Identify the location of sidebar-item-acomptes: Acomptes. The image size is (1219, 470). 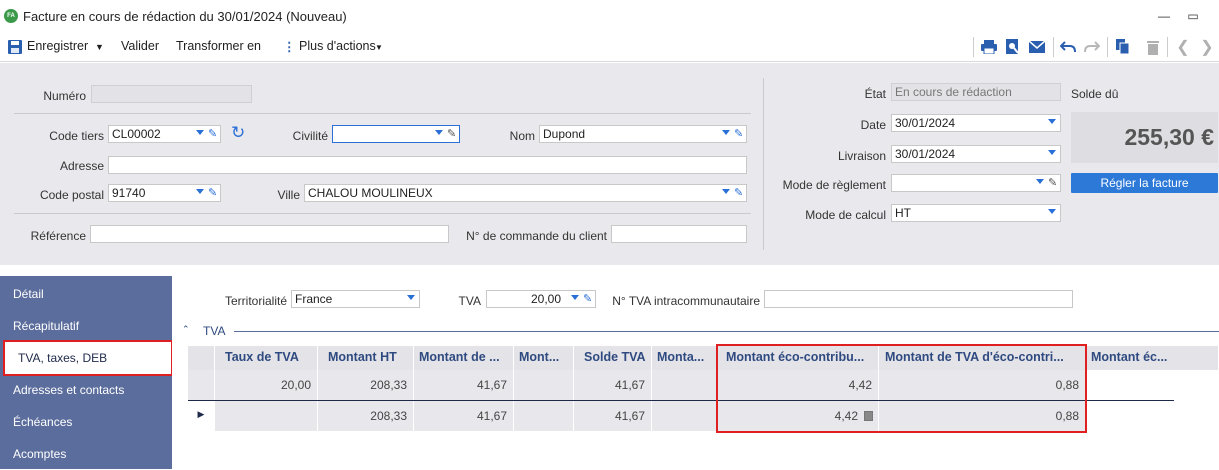
(86, 454).